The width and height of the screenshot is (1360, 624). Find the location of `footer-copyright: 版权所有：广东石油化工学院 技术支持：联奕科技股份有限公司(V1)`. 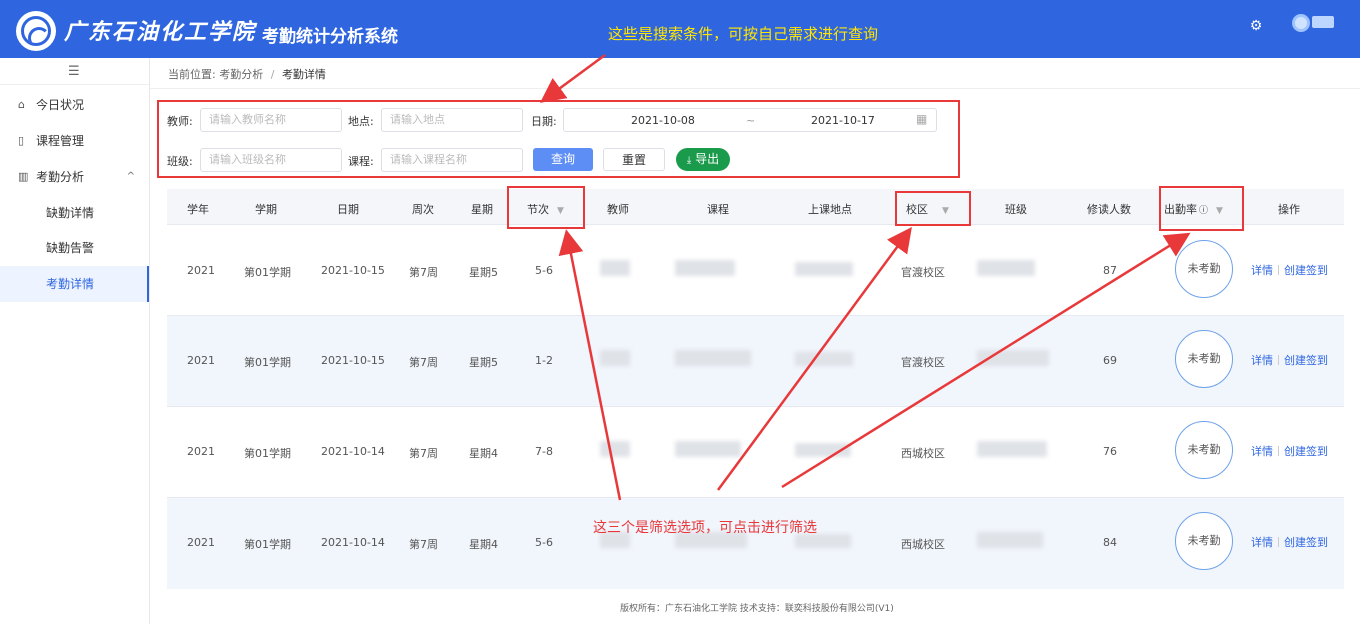

footer-copyright: 版权所有：广东石油化工学院 技术支持：联奕科技股份有限公司(V1) is located at coordinates (757, 609).